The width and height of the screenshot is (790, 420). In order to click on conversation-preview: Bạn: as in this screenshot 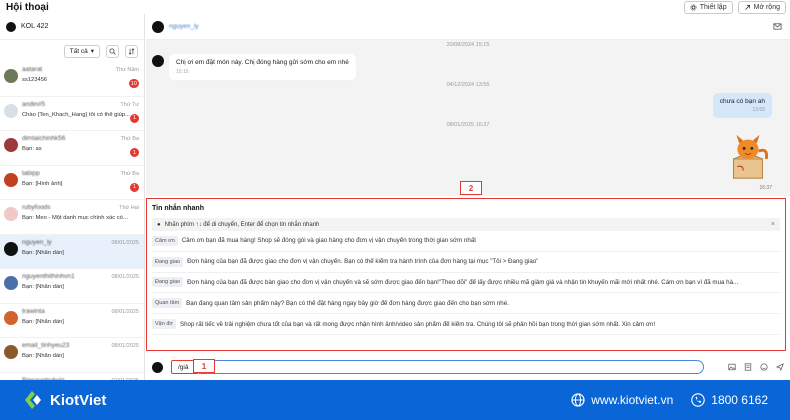, I will do `click(32, 149)`.